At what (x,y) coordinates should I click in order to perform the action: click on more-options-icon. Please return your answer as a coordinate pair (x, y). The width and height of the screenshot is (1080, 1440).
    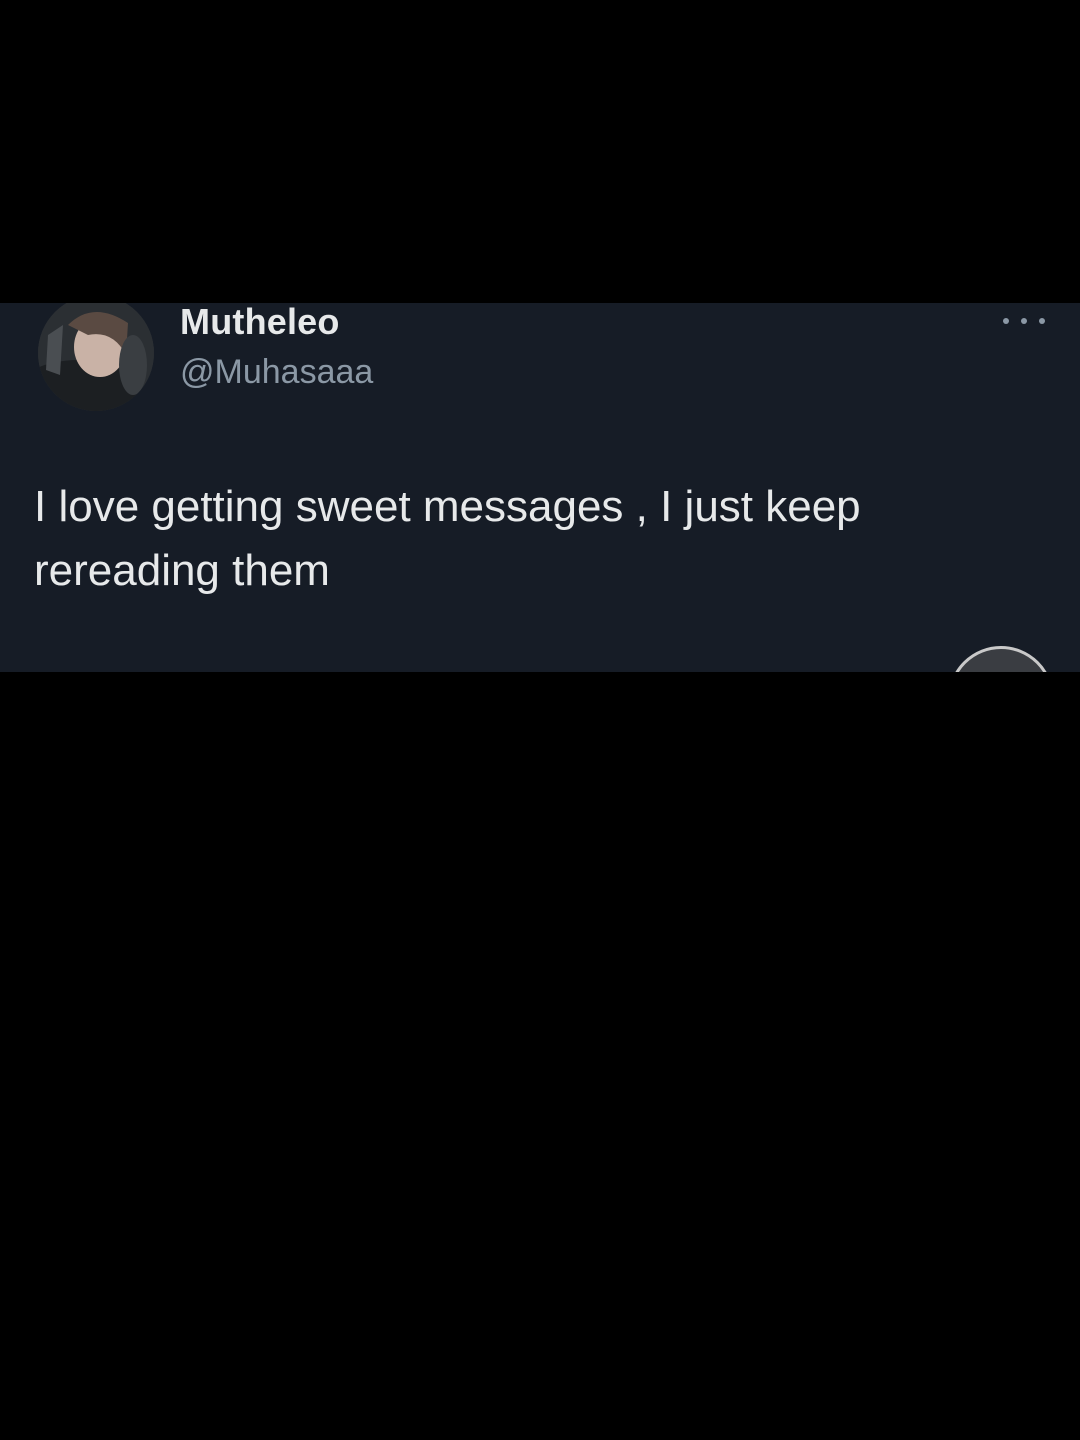
    Looking at the image, I should click on (1024, 321).